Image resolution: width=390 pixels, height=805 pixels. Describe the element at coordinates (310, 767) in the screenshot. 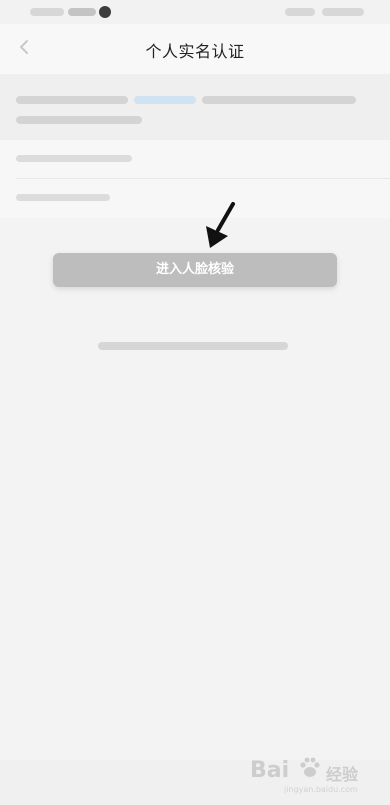

I see `paw-icon` at that location.